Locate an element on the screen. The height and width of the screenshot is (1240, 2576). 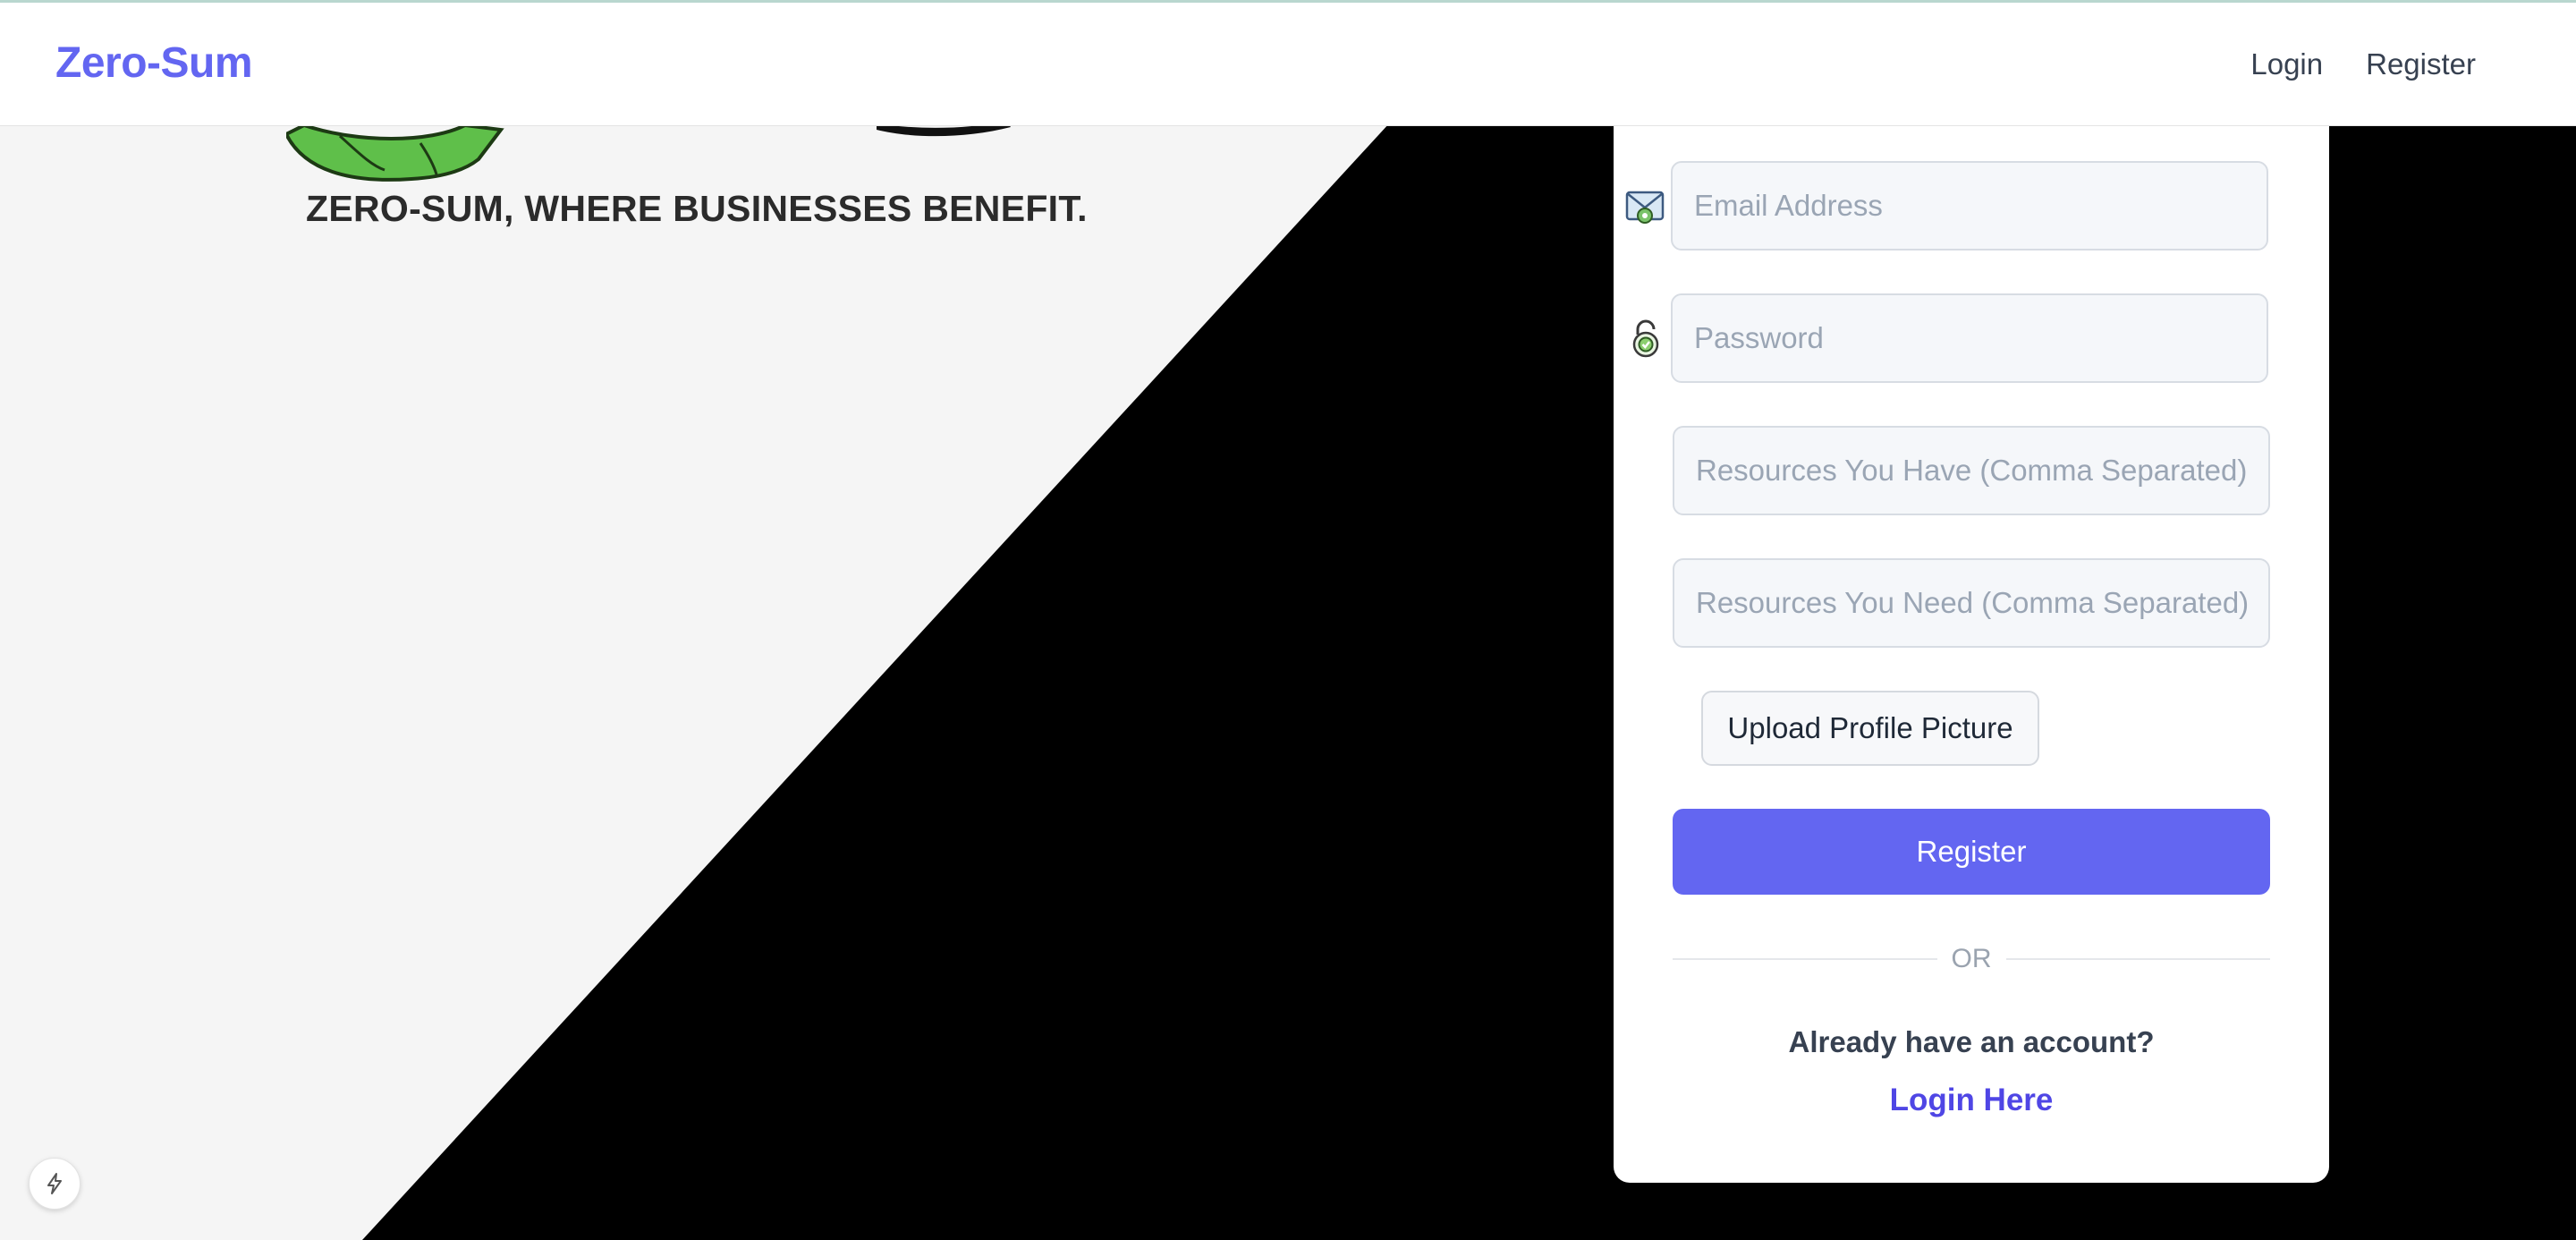
email-row is located at coordinates (1982, 206).